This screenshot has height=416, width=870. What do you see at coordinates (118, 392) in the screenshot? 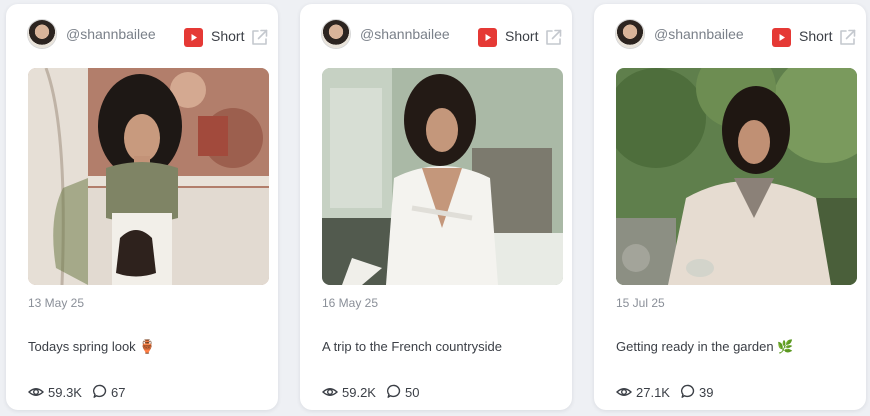
I see `comment-count: 67` at bounding box center [118, 392].